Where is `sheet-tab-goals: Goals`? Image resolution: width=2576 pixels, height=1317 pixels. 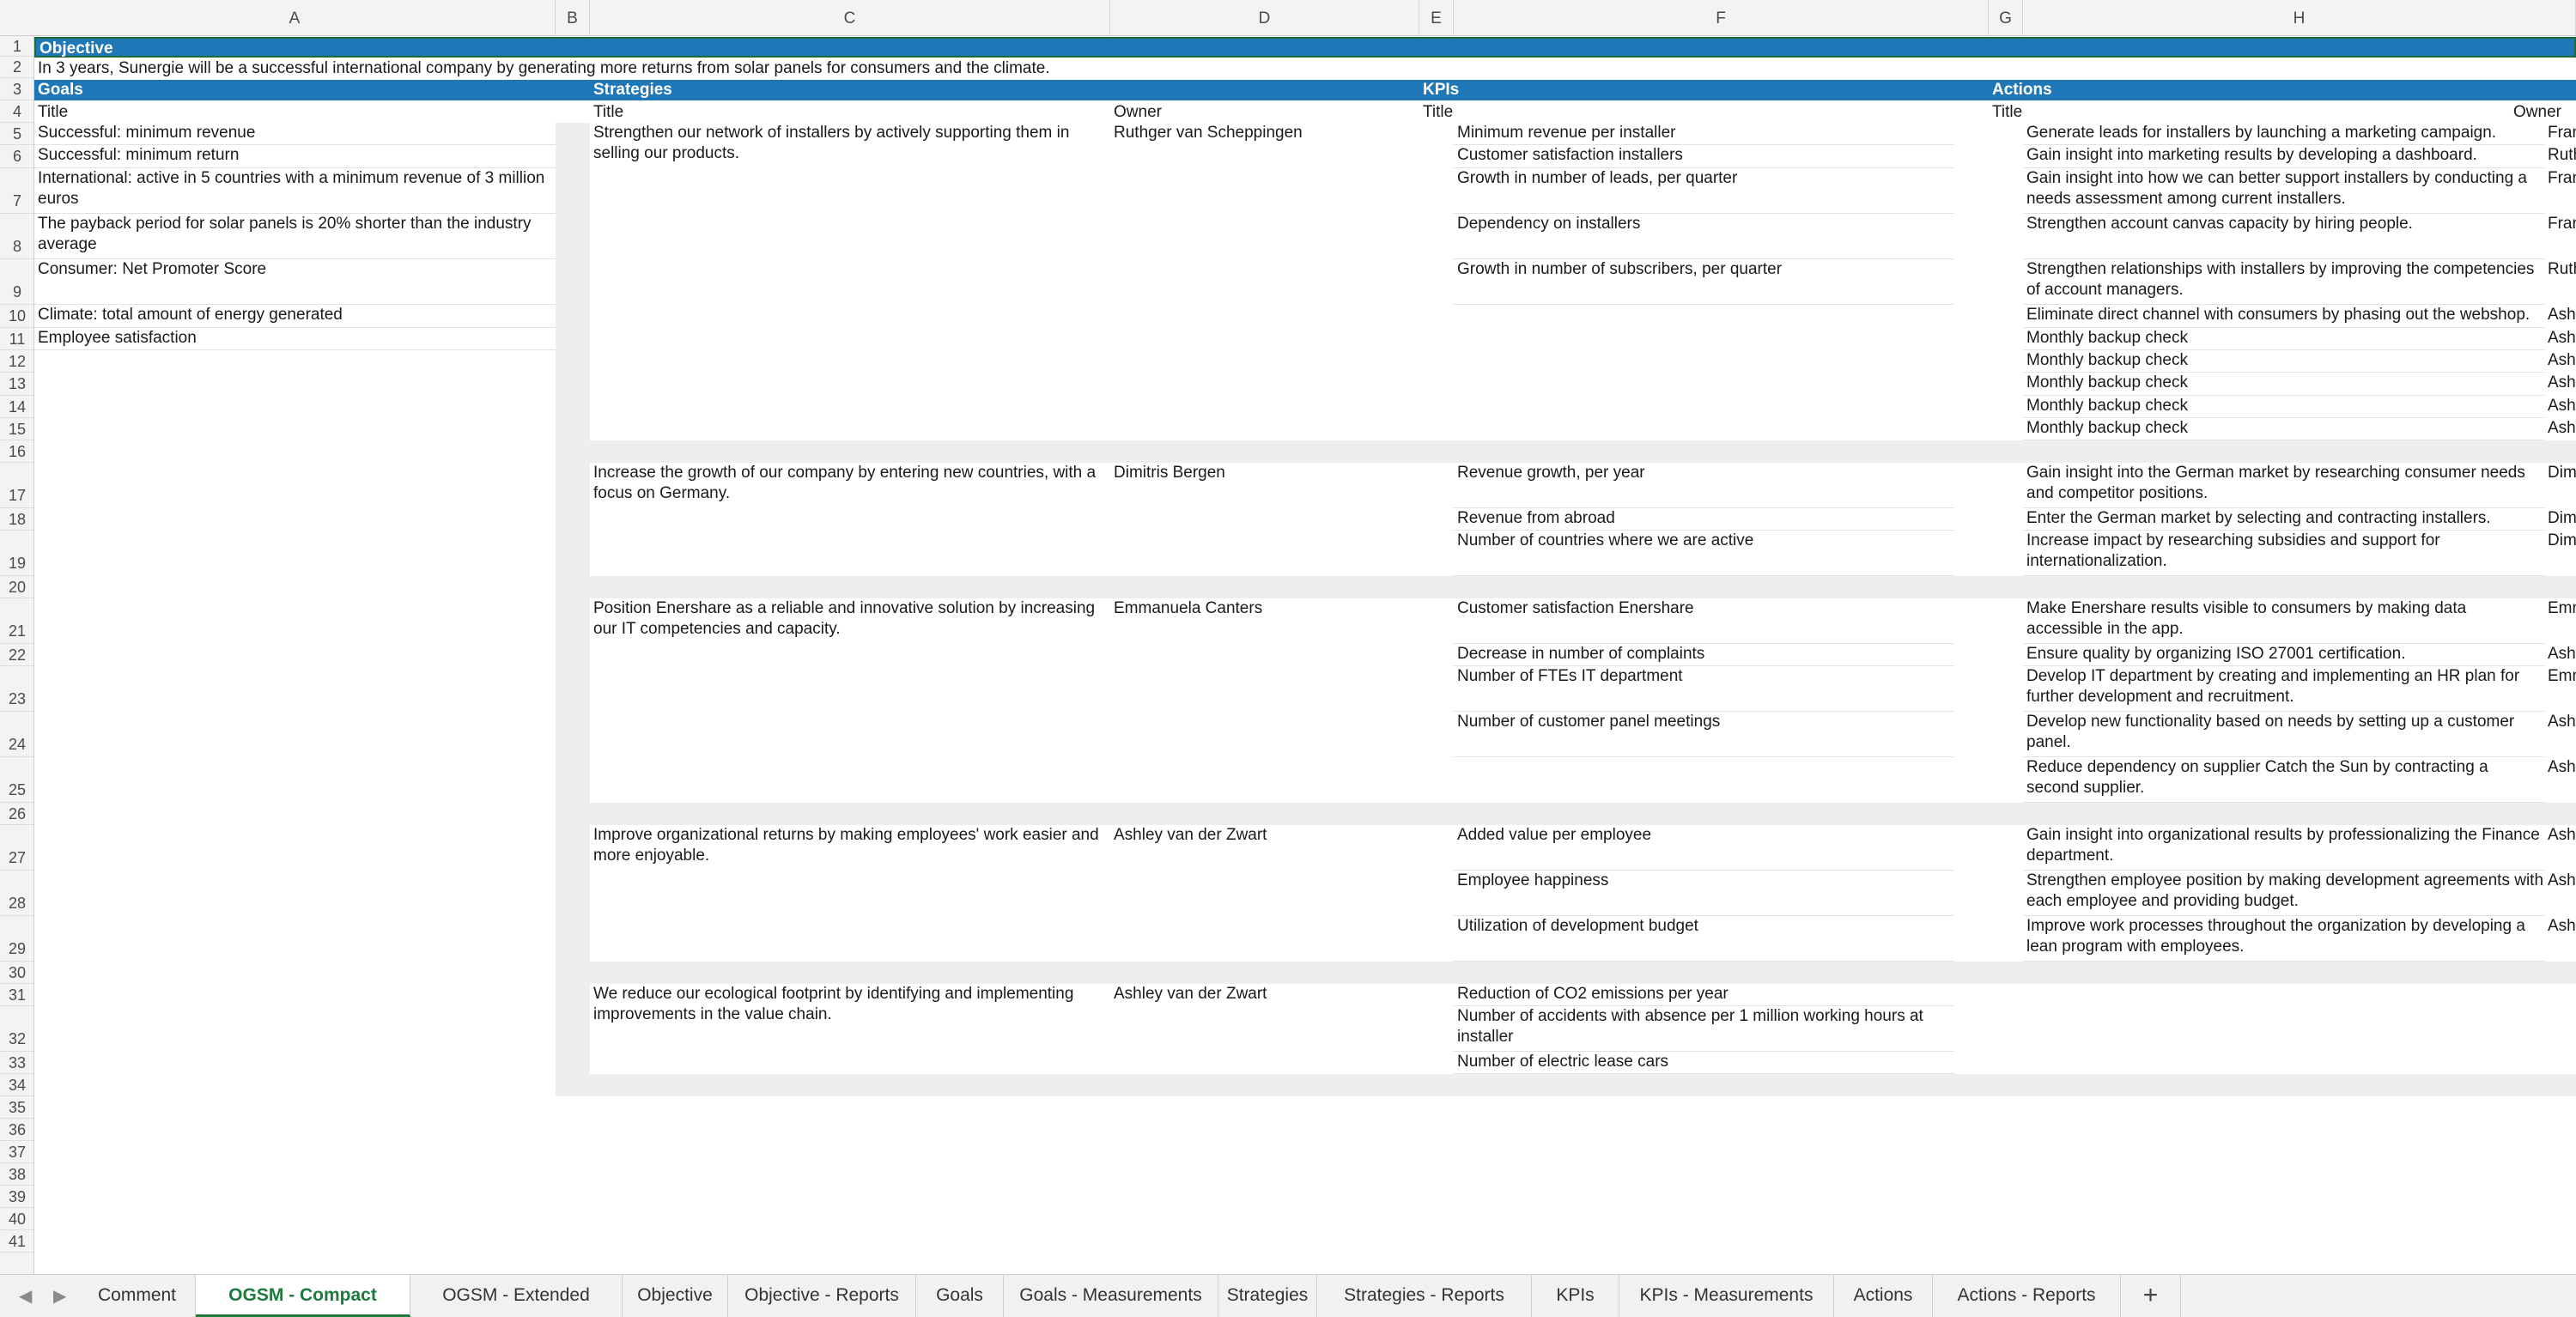 sheet-tab-goals: Goals is located at coordinates (960, 1296).